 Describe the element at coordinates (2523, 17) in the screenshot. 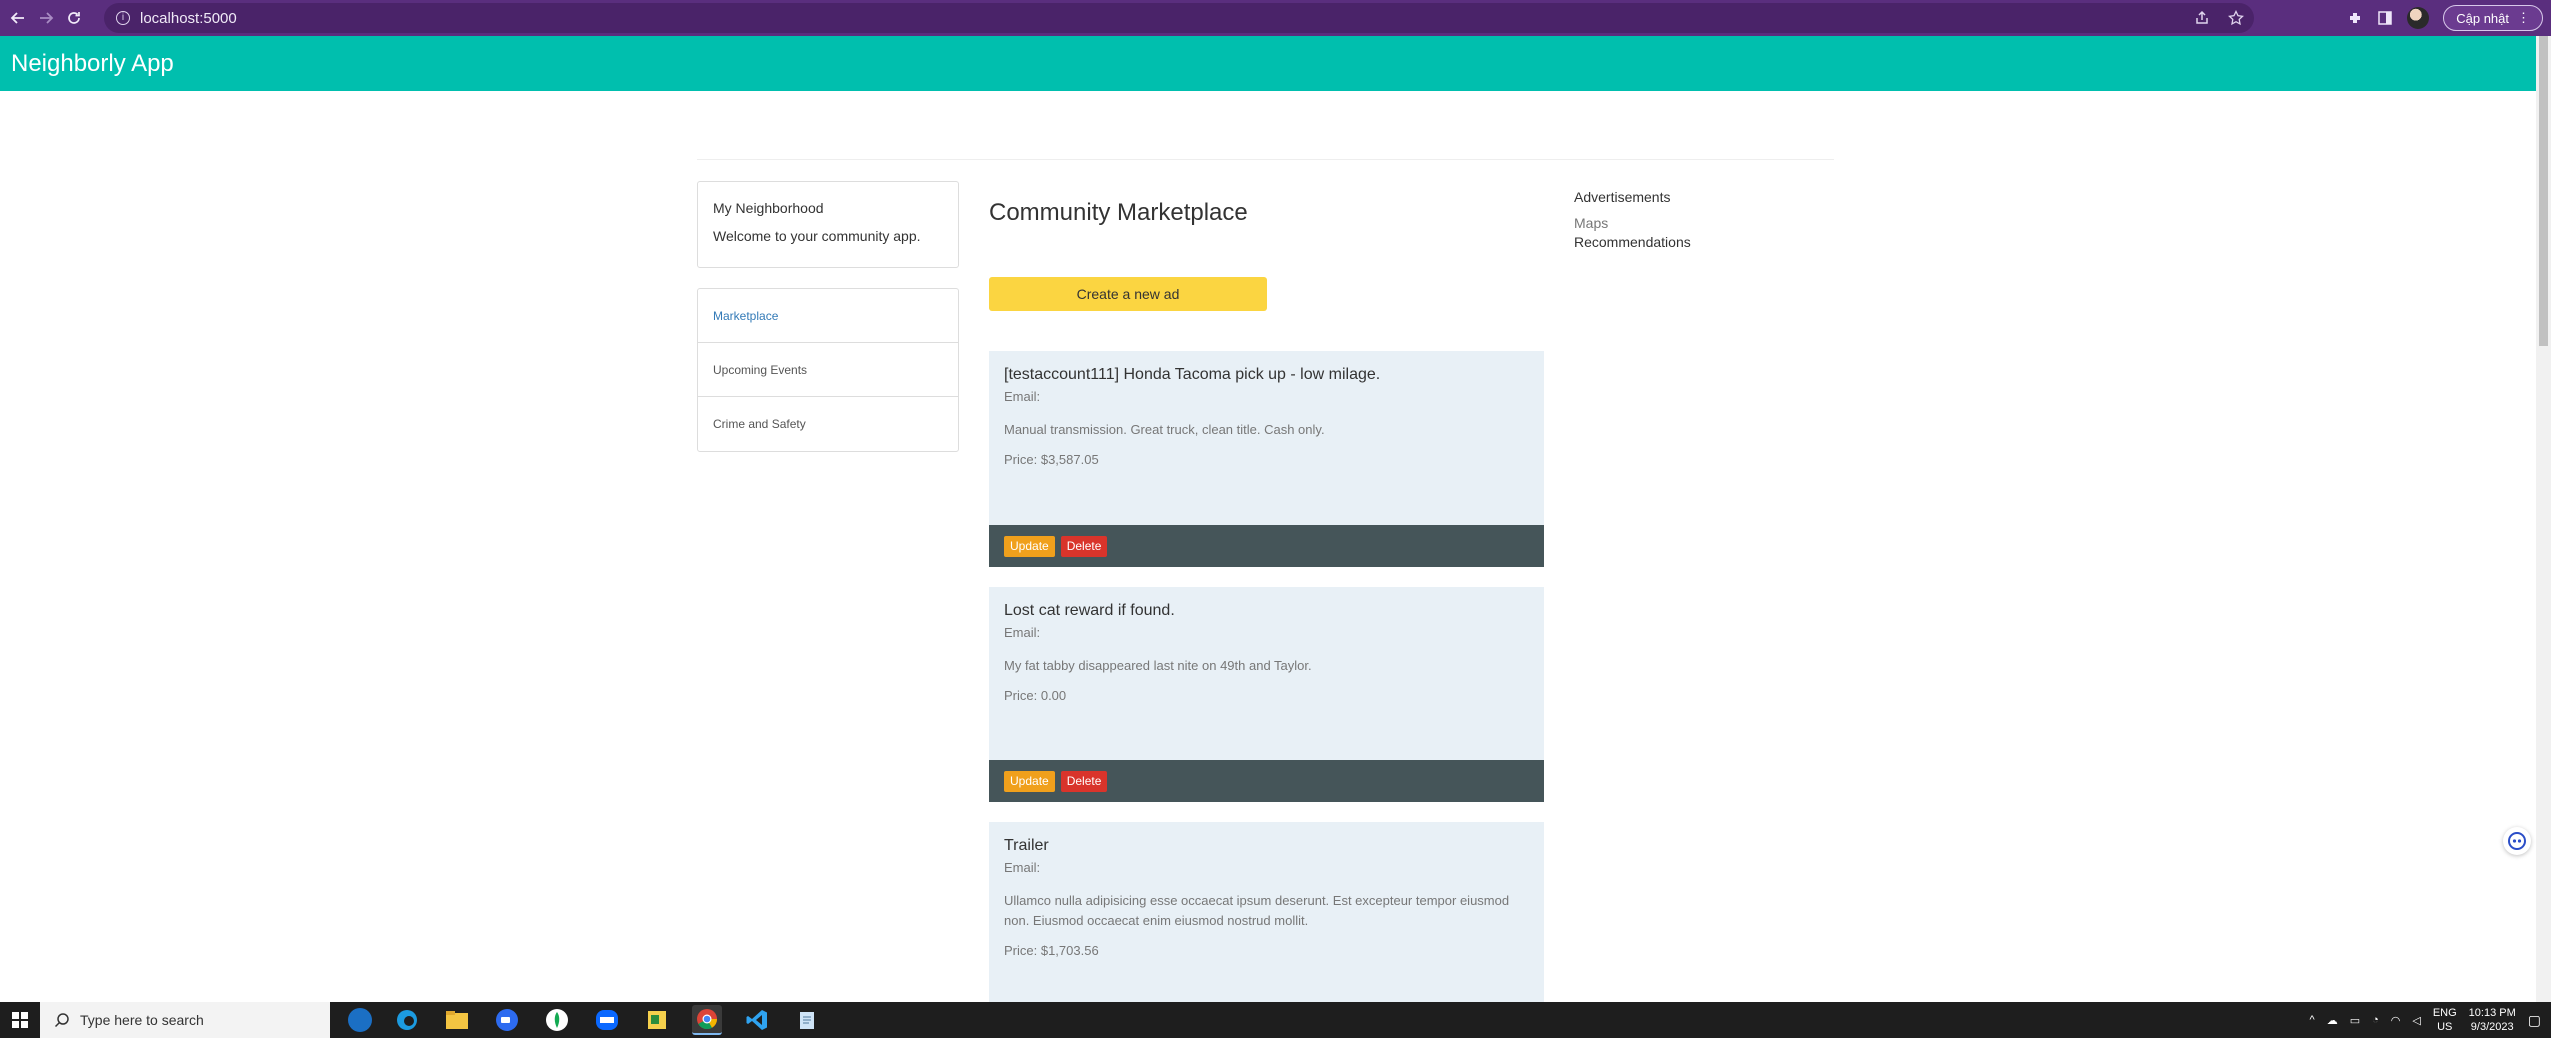

I see `more-menu-icon: ⋮` at that location.